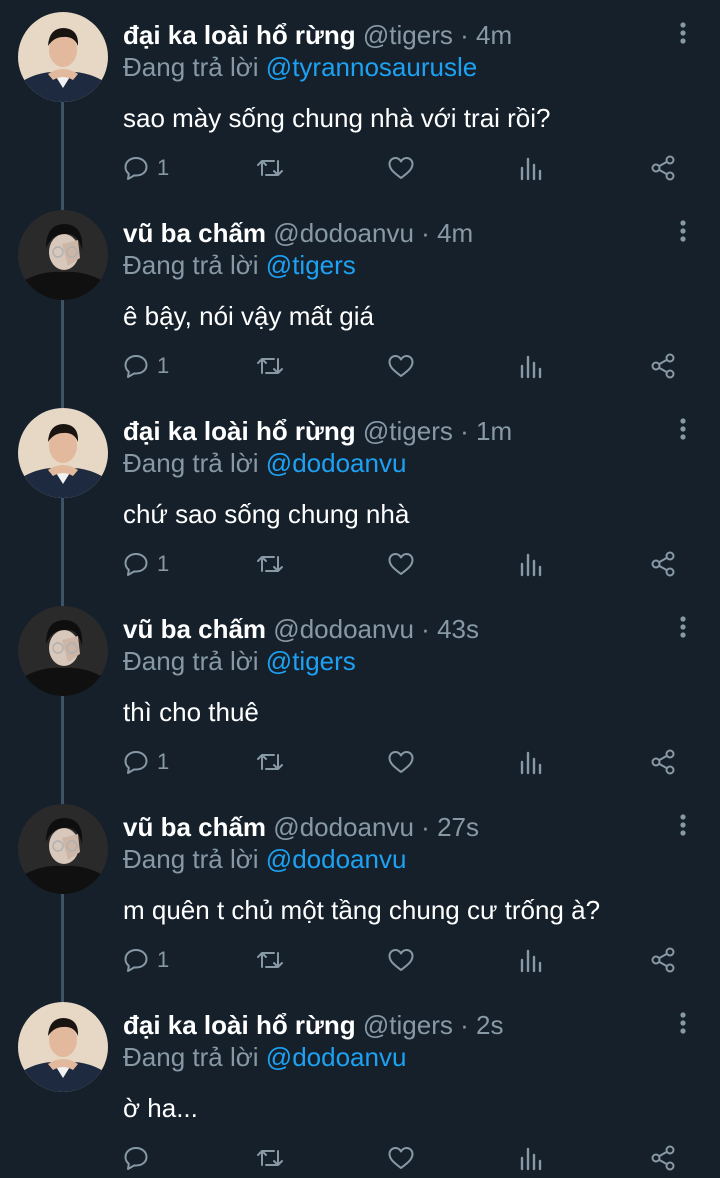  I want to click on tweet-header: vũ ba chấm @dodoanvu · 27s, so click(301, 827).